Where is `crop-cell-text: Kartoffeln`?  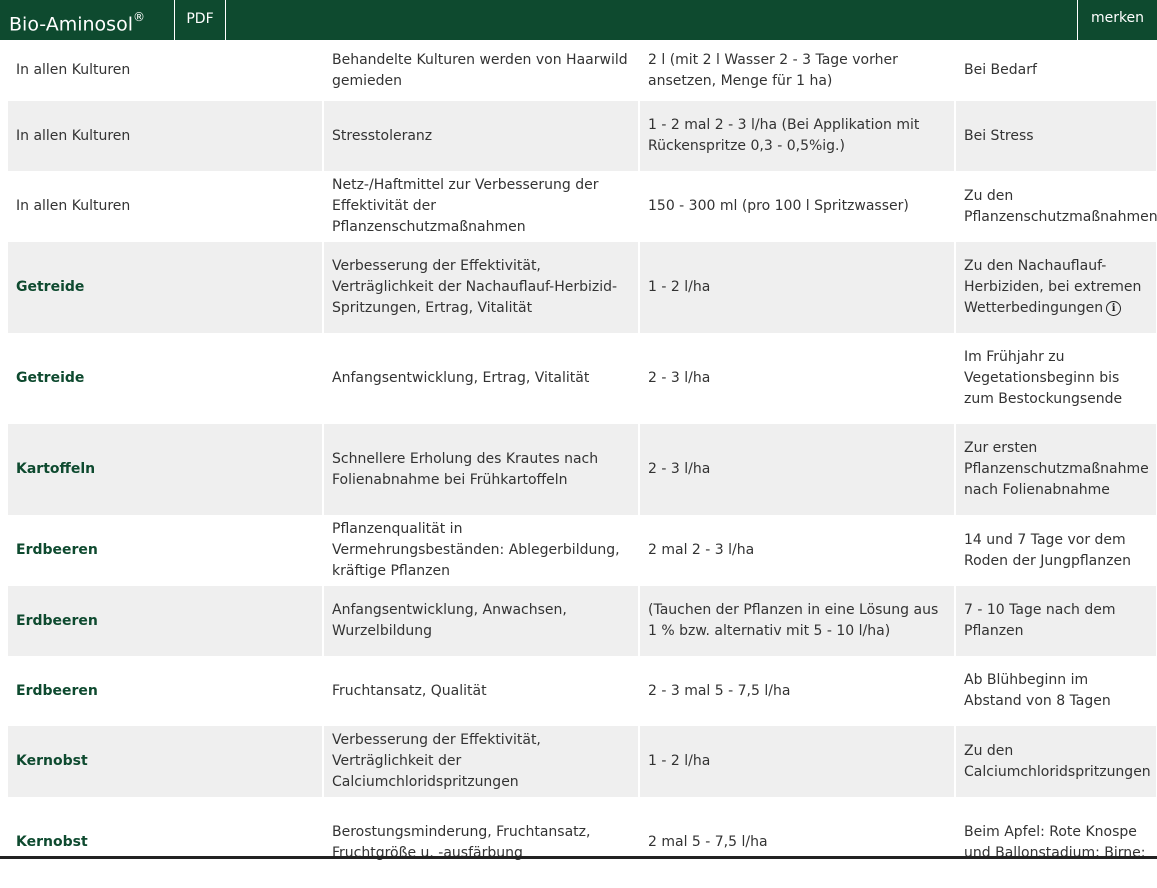
crop-cell-text: Kartoffeln is located at coordinates (56, 469).